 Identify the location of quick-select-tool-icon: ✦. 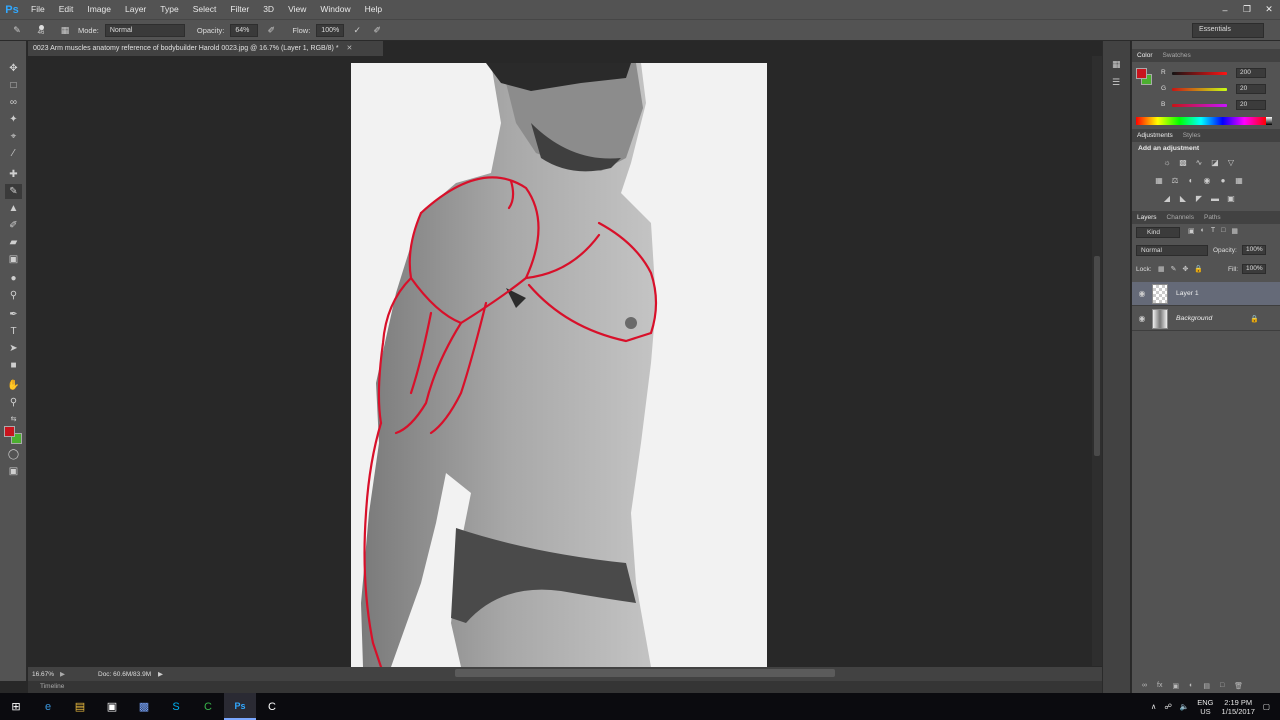
(13, 119).